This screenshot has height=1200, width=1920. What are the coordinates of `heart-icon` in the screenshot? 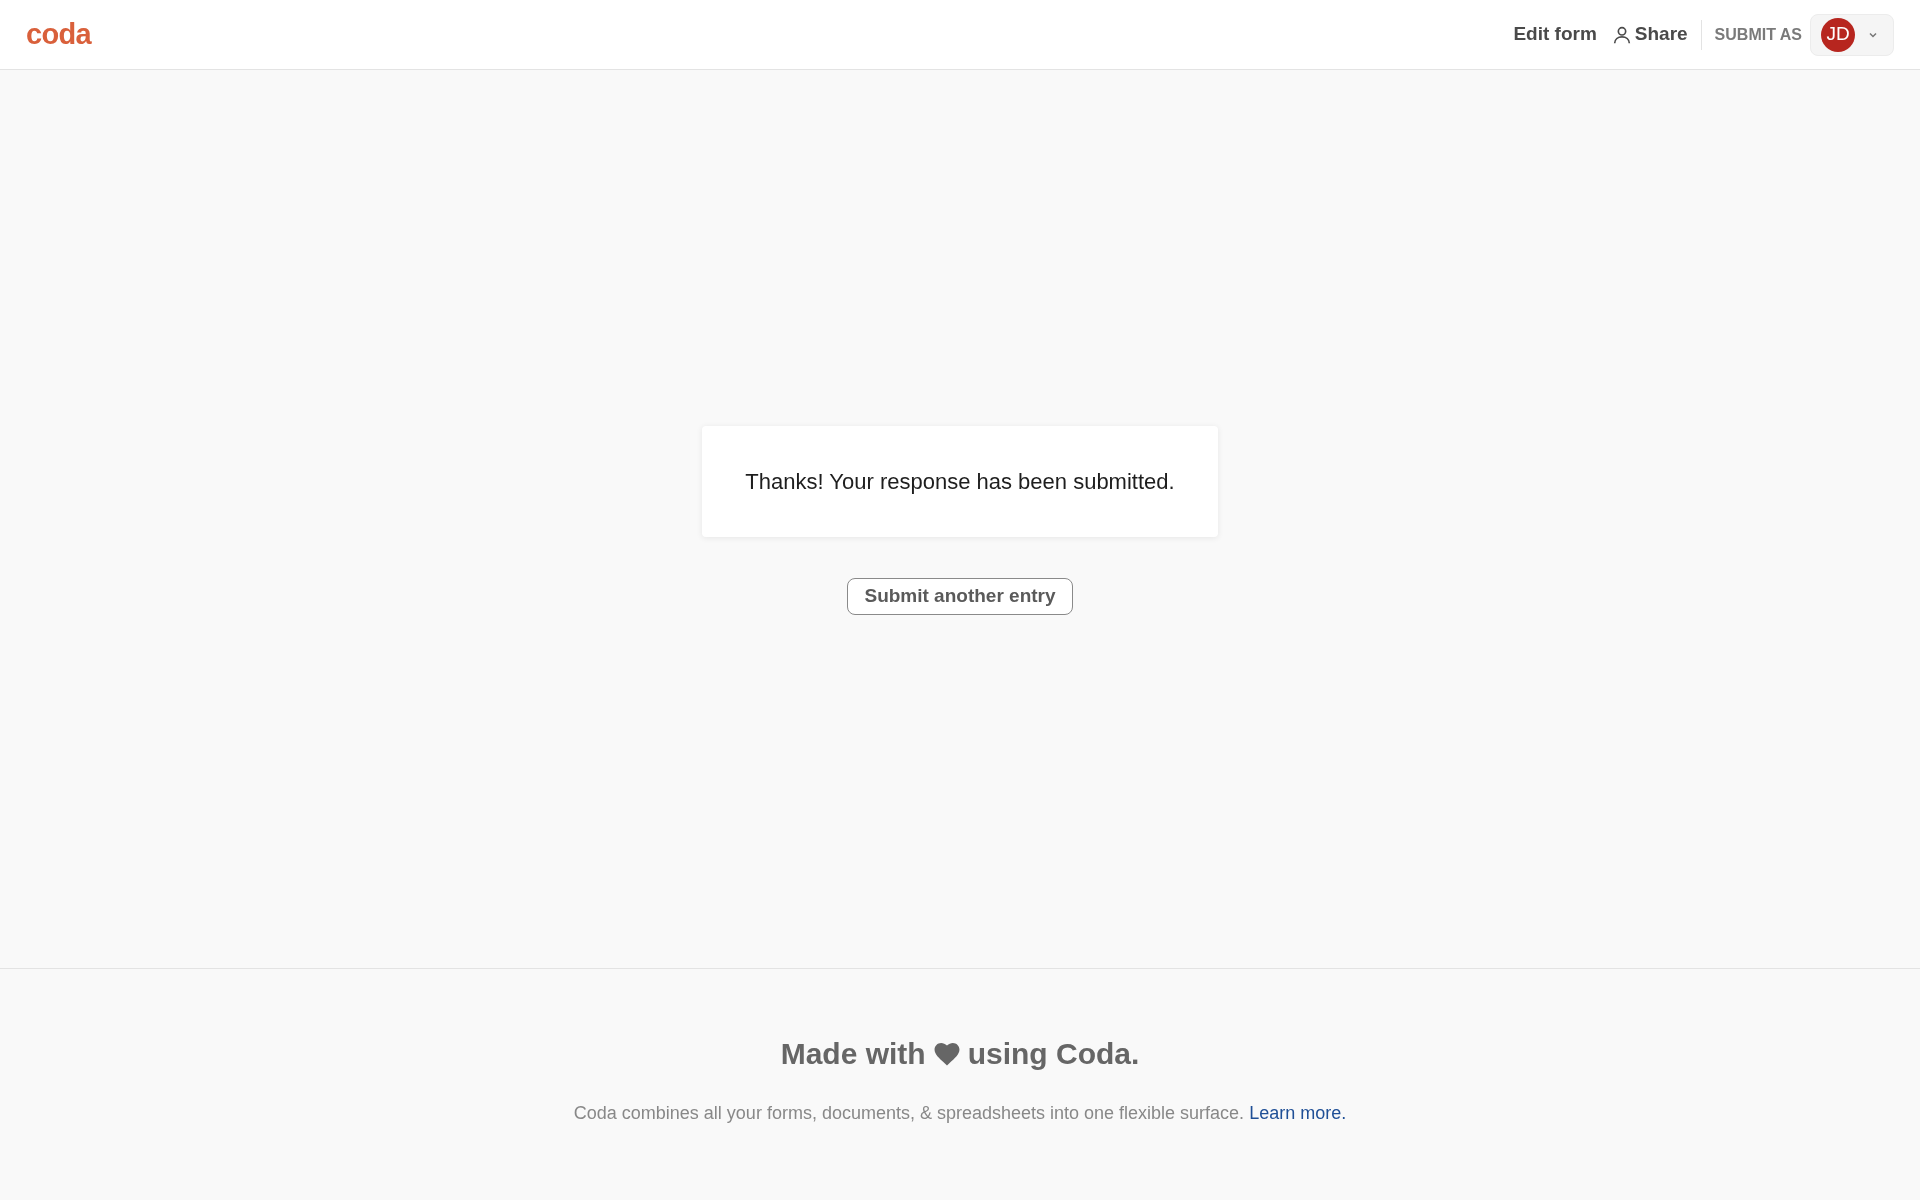 It's located at (946, 1053).